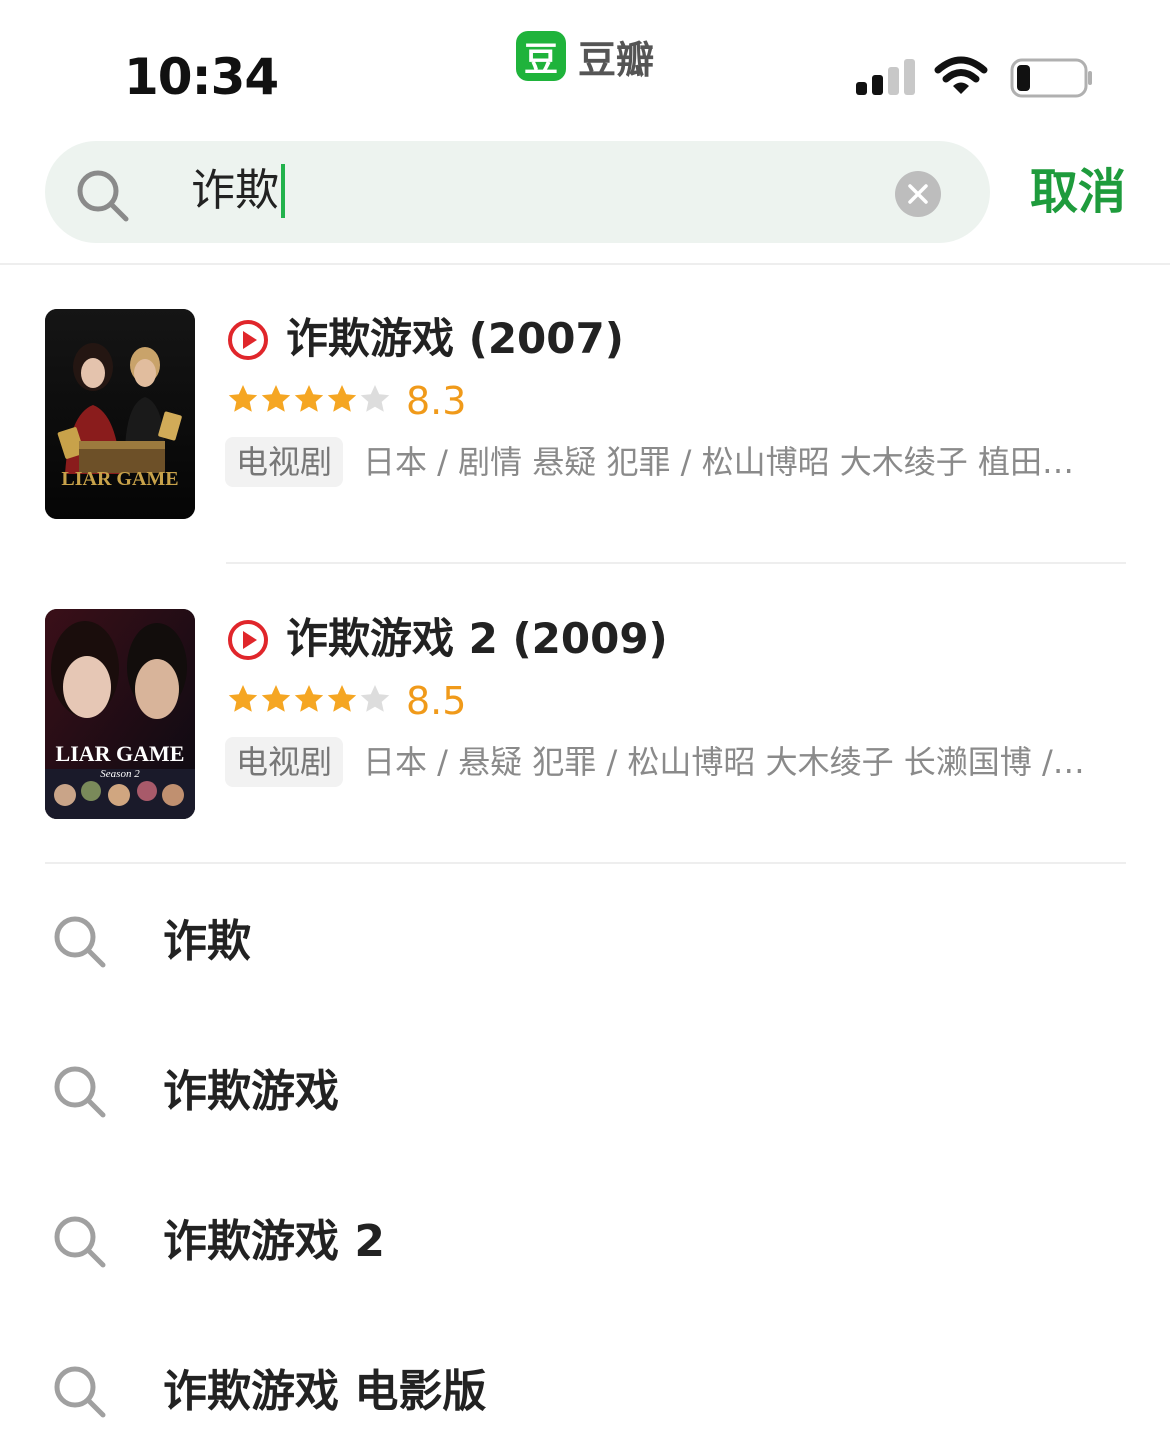 The width and height of the screenshot is (1170, 1450). Describe the element at coordinates (1051, 78) in the screenshot. I see `battery-low-icon` at that location.